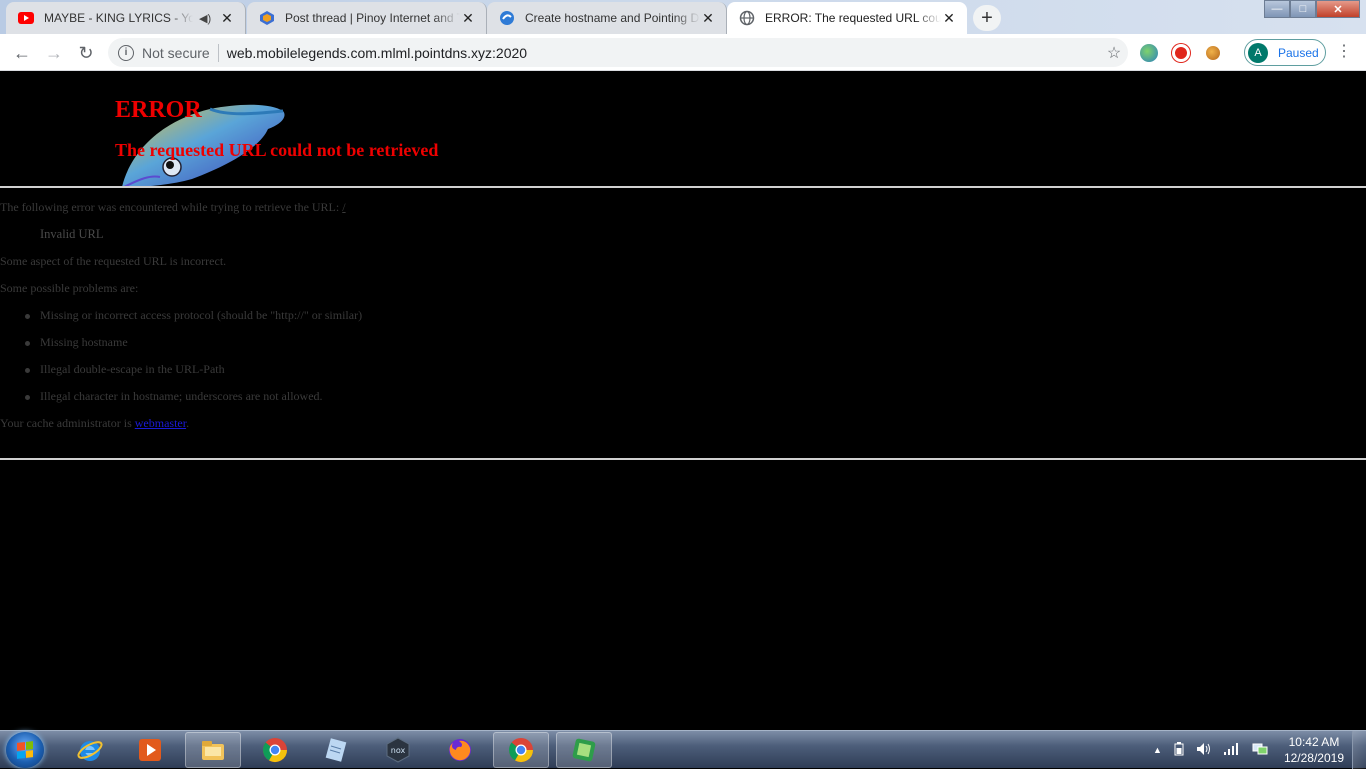 The image size is (1366, 769). Describe the element at coordinates (54, 53) in the screenshot. I see `forward-button: →` at that location.